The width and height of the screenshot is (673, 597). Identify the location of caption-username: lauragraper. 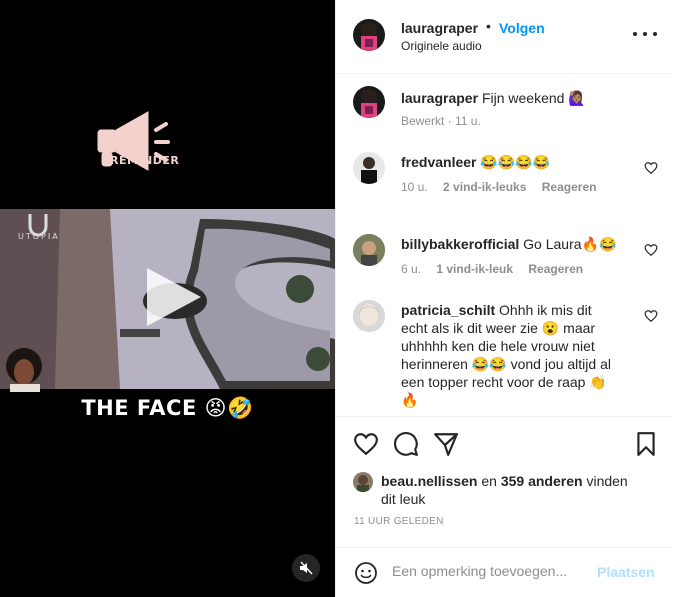
(439, 98).